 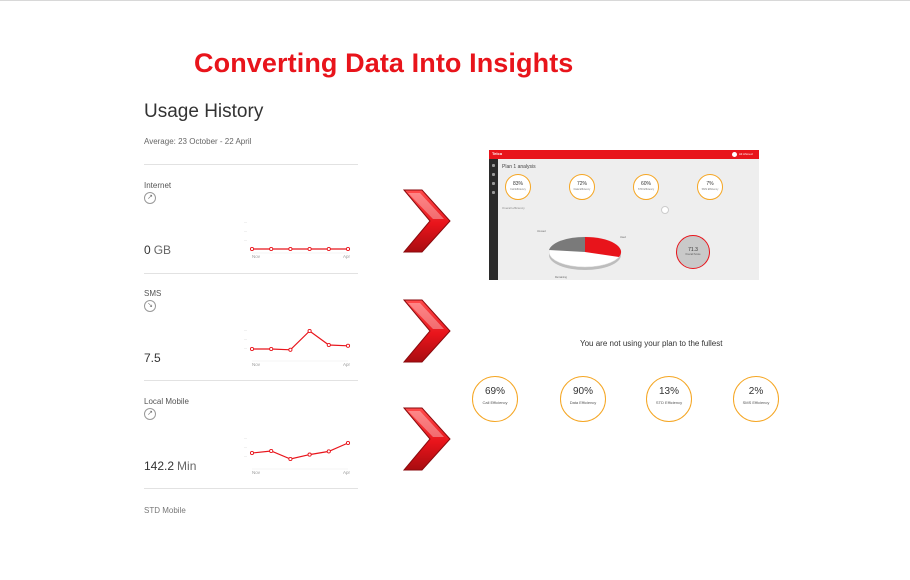 I want to click on section-value: 7.5, so click(x=152, y=358).